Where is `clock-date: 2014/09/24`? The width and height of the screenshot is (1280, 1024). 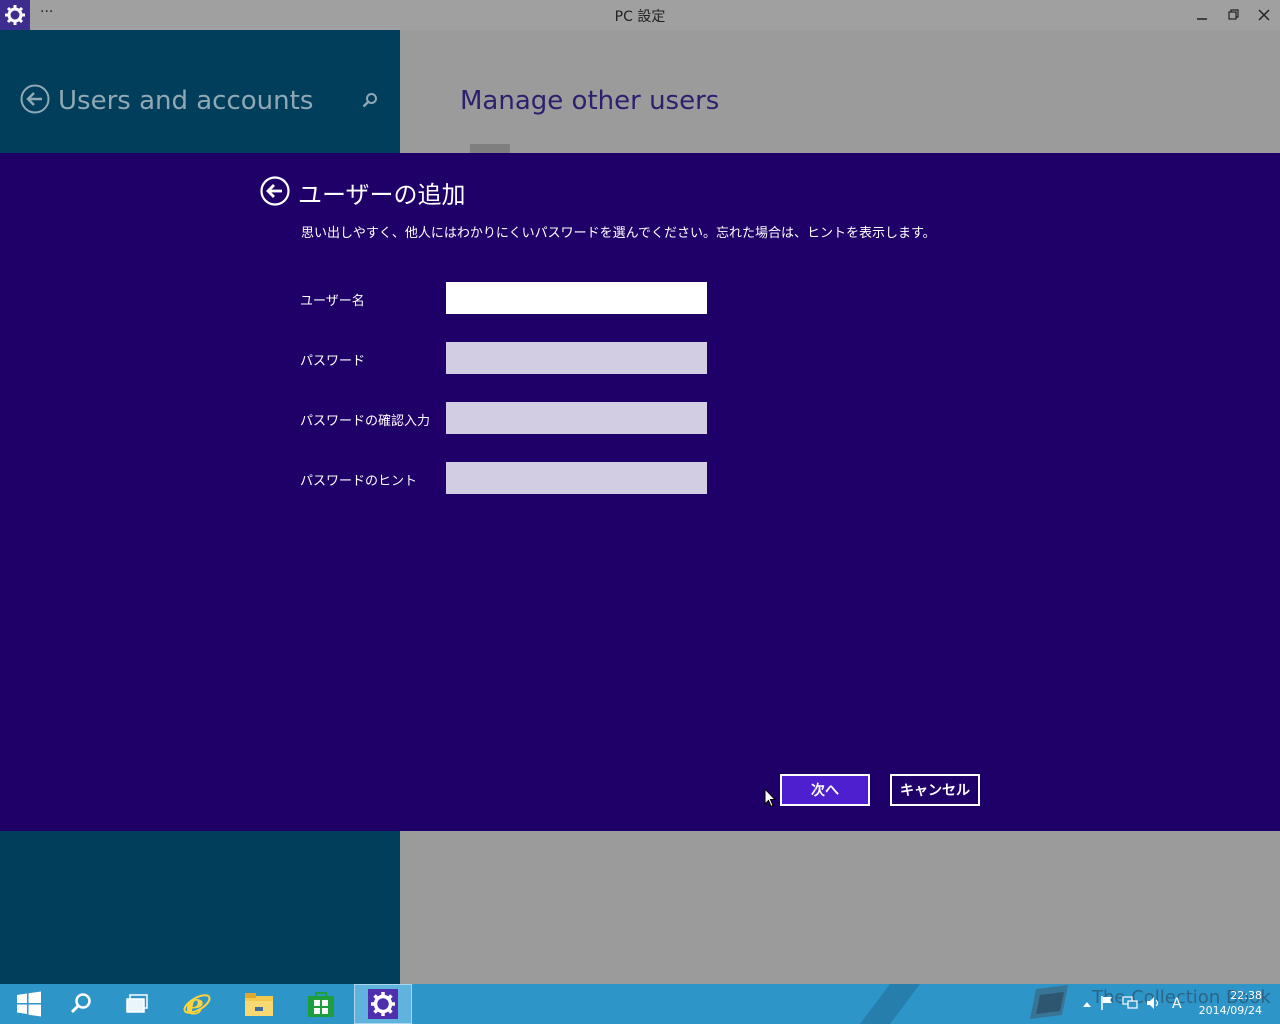
clock-date: 2014/09/24 is located at coordinates (1230, 1010).